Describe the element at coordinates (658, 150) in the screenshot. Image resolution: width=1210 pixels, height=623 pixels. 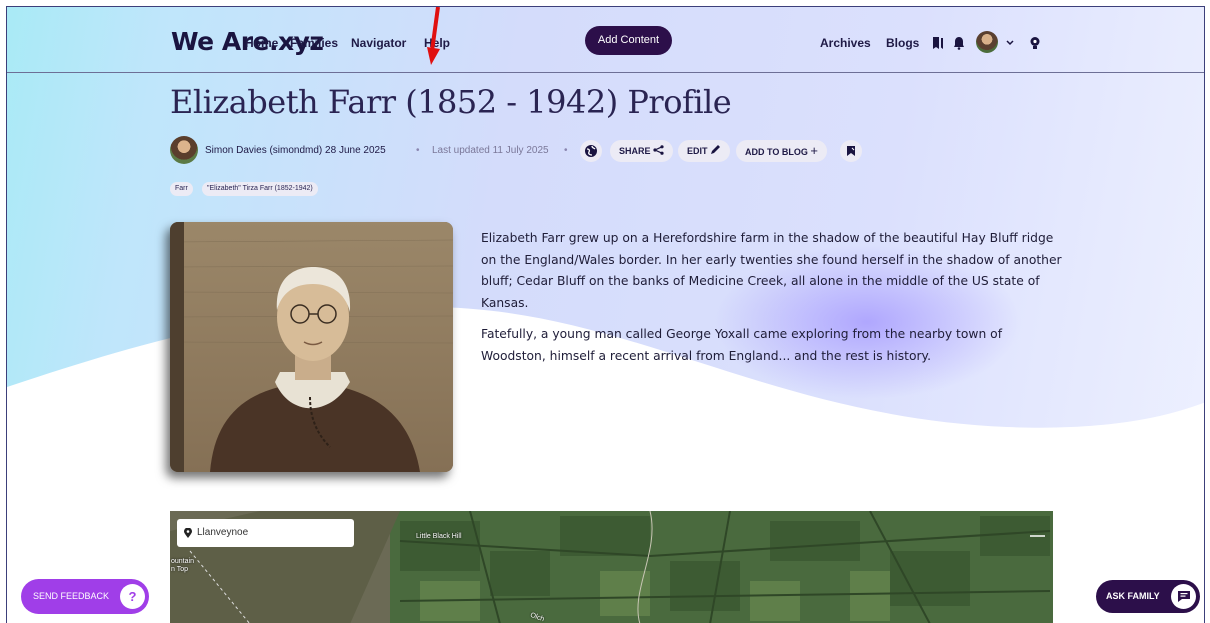
I see `share-icon` at that location.